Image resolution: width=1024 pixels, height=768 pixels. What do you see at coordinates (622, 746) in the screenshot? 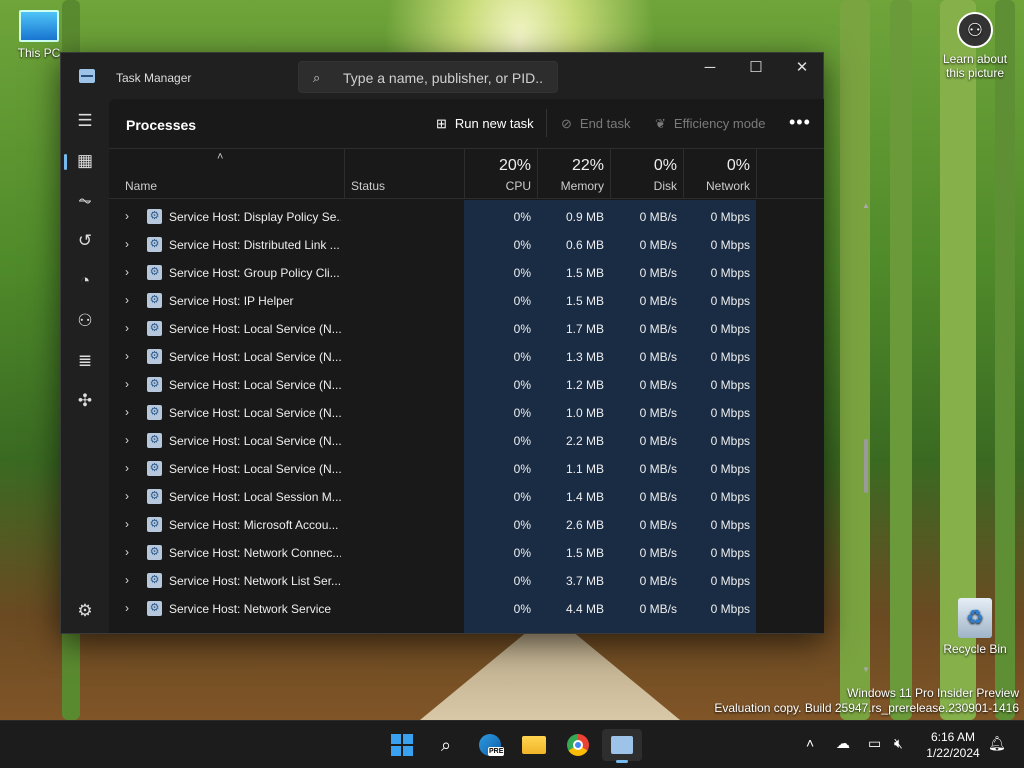
I see `task-manager-taskbar-button` at bounding box center [622, 746].